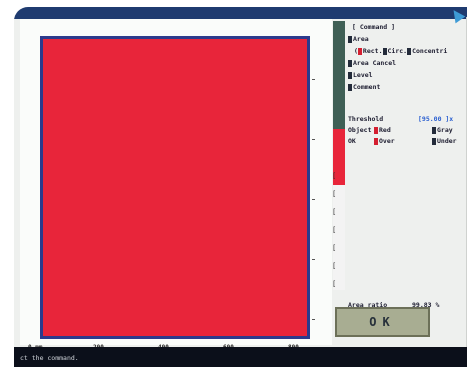 Image resolution: width=467 pixels, height=367 pixels. I want to click on command-header: [ Command ], so click(374, 27).